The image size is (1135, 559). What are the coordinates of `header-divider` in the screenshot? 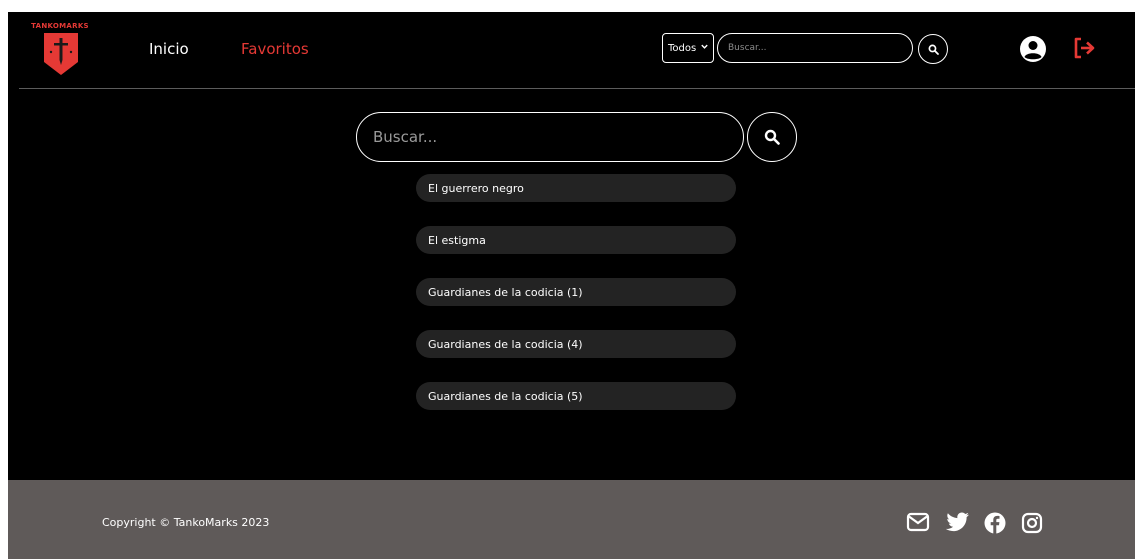 It's located at (577, 88).